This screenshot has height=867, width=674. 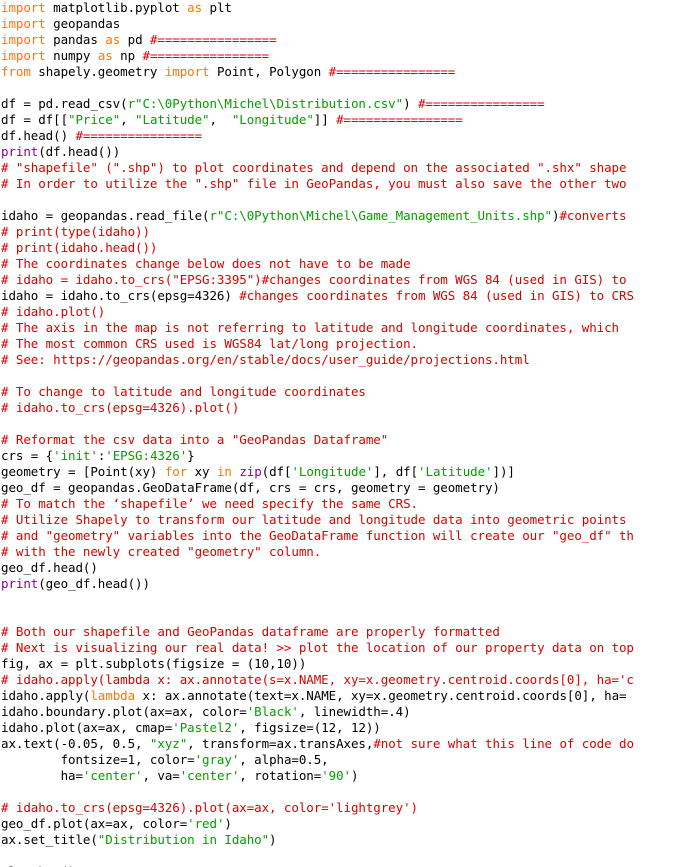 What do you see at coordinates (116, 7) in the screenshot?
I see `code-token-plain: matplotlib.pyplot` at bounding box center [116, 7].